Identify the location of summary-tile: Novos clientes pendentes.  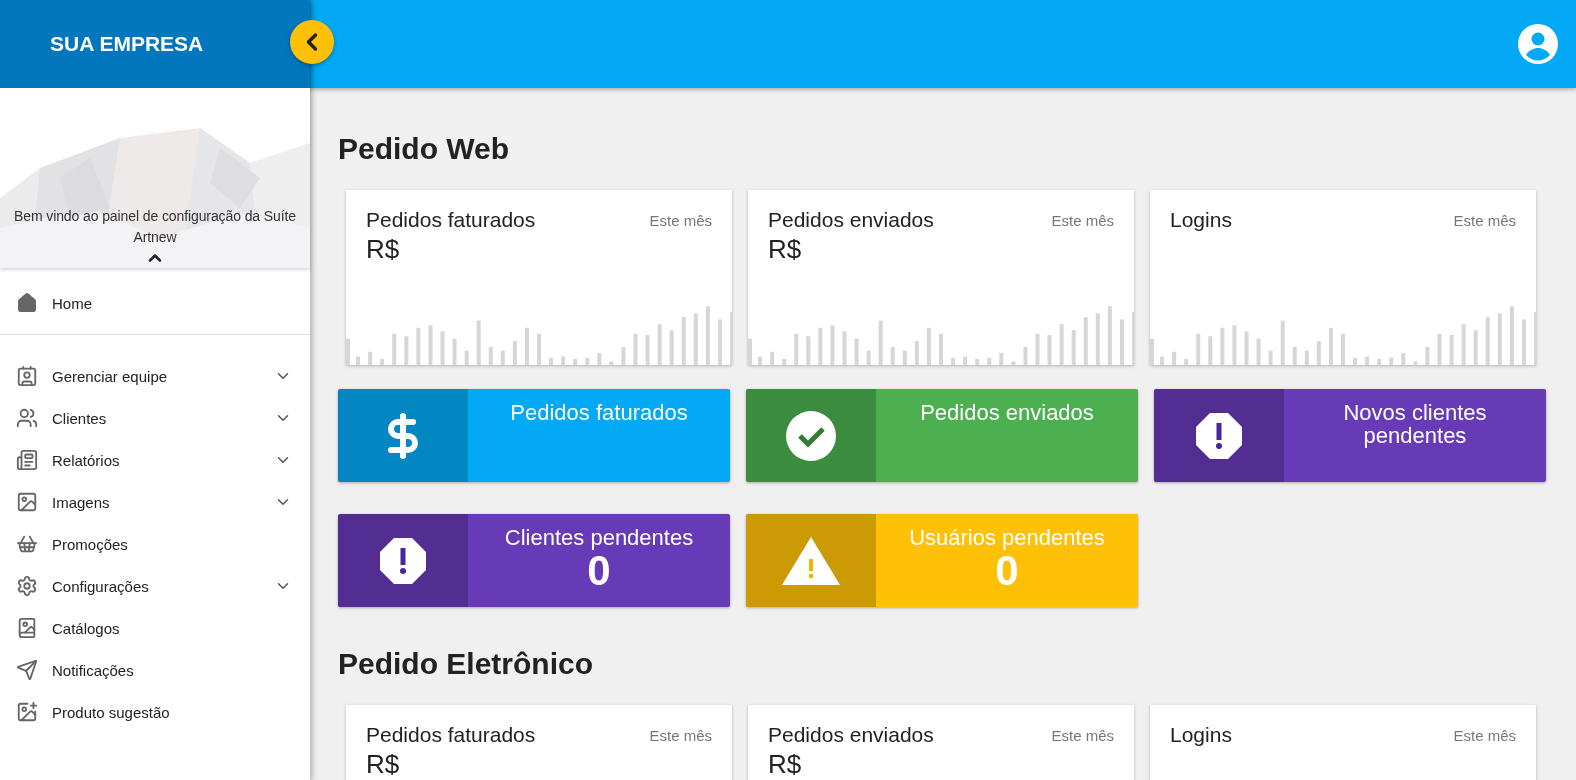
(1350, 435).